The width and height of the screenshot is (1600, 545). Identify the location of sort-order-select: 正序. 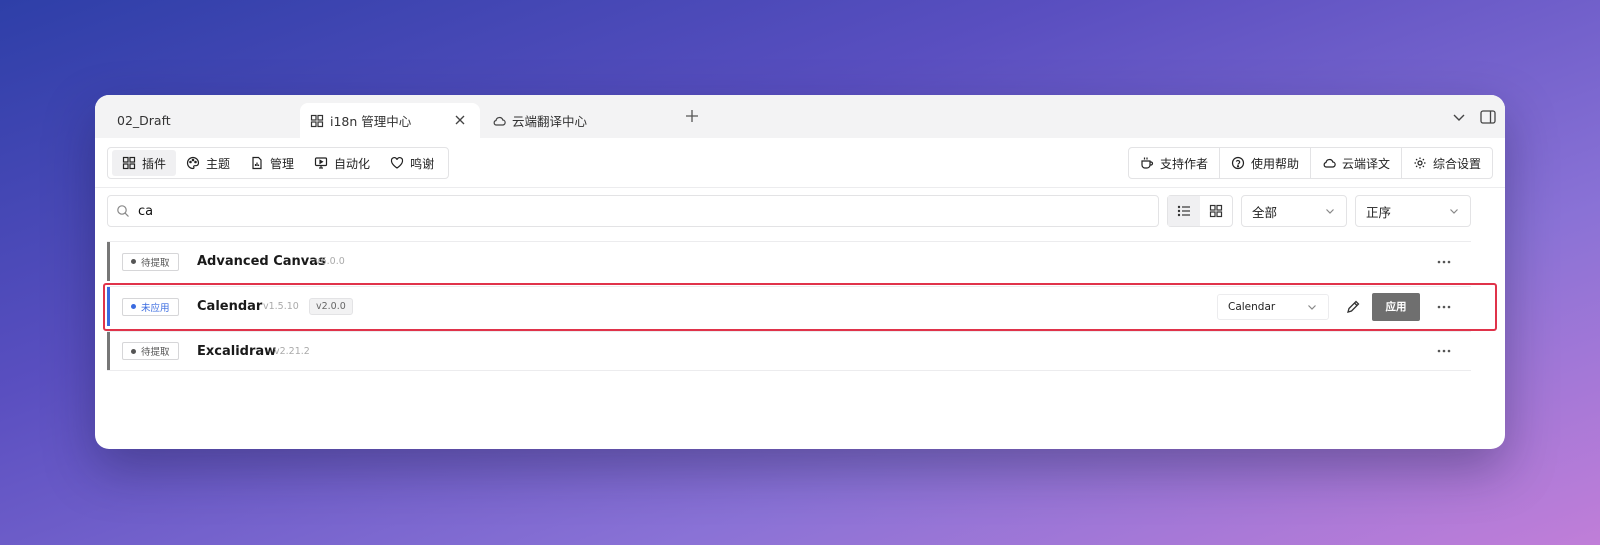
(1413, 211).